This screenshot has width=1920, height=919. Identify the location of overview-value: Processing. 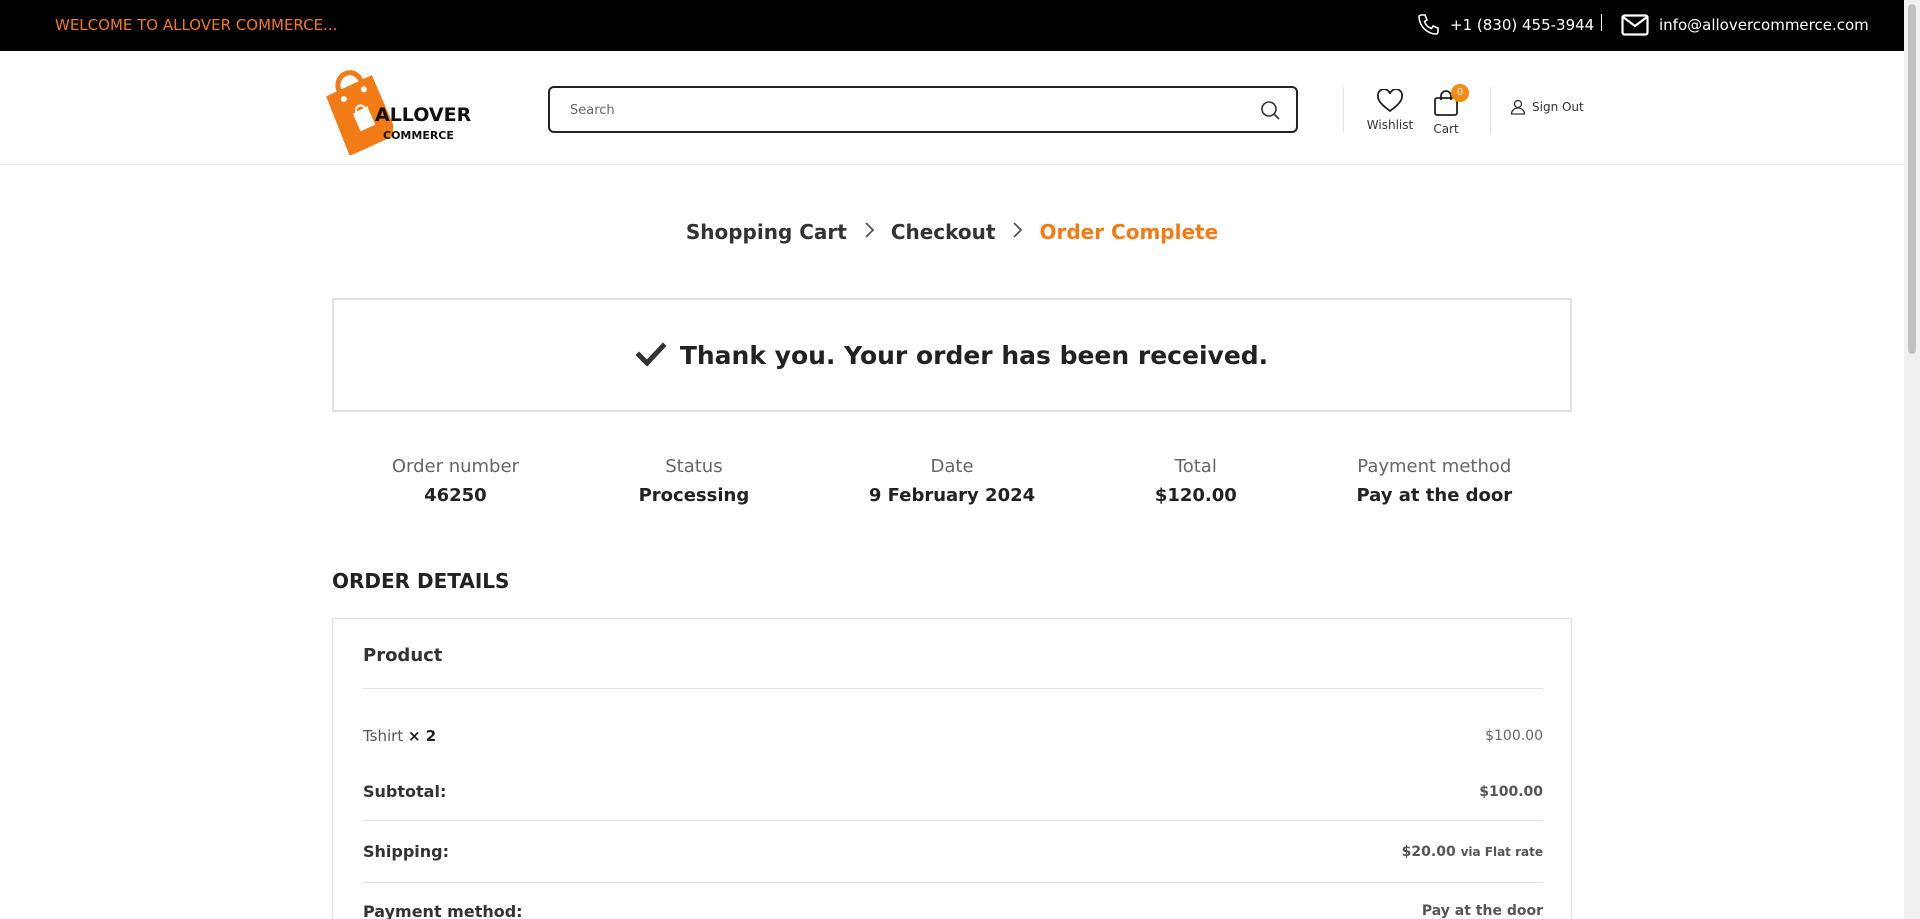
(694, 495).